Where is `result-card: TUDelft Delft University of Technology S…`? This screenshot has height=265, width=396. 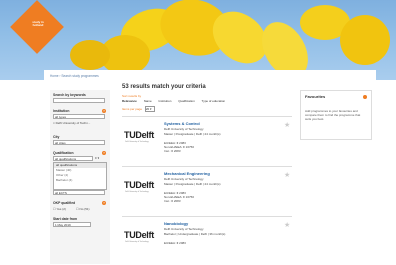 result-card: TUDelft Delft University of Technology S… is located at coordinates (207, 140).